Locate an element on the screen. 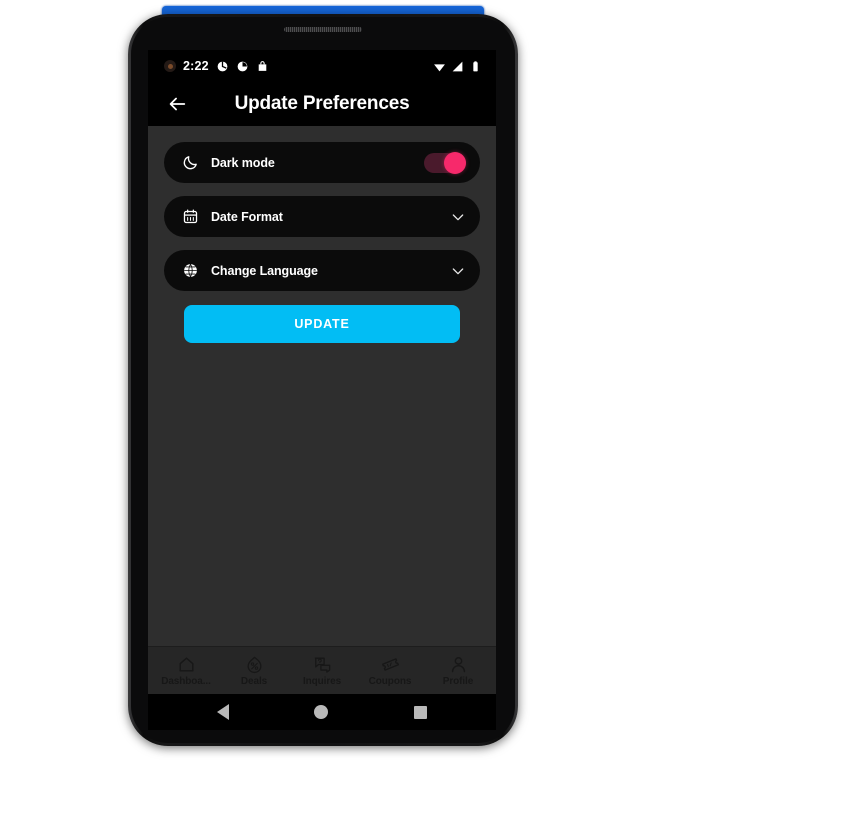 The image size is (862, 816). status-bar-clock: 2:22 is located at coordinates (196, 66).